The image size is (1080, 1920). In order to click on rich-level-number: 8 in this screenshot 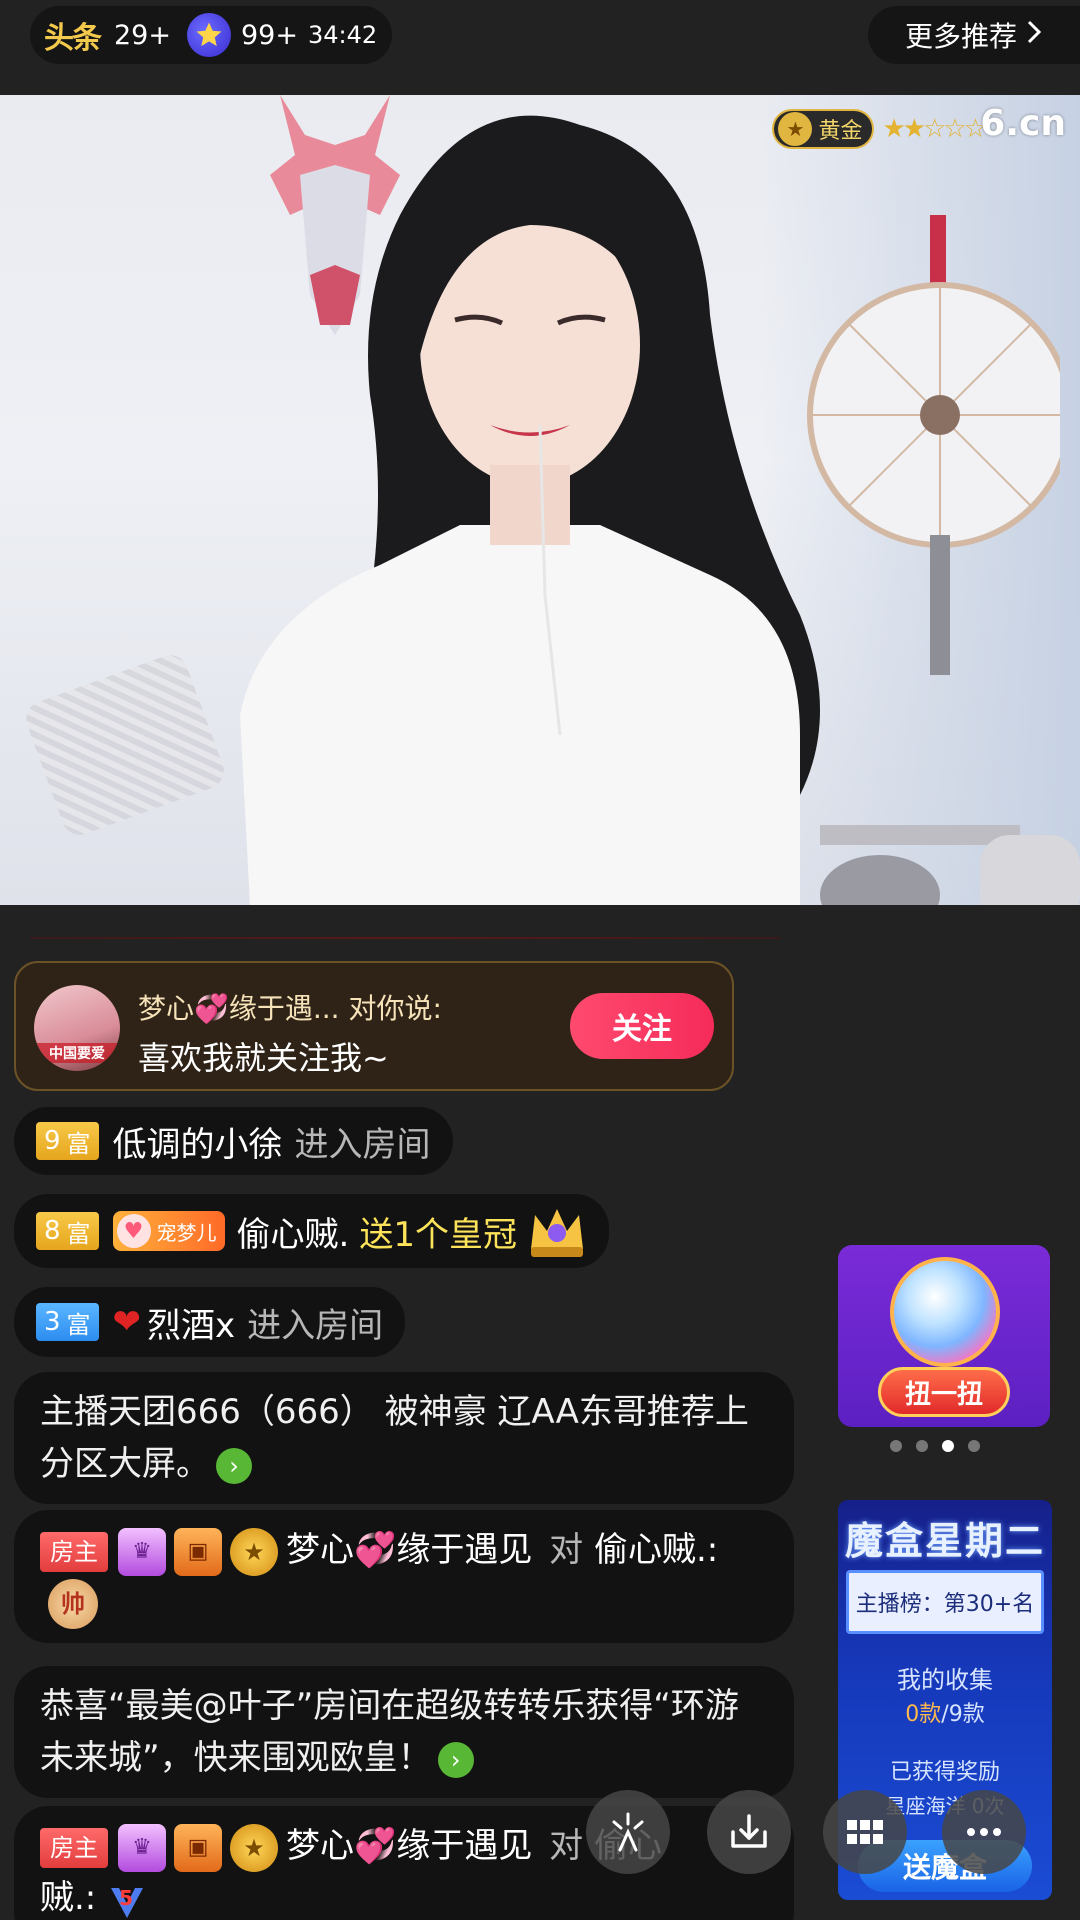, I will do `click(52, 1231)`.